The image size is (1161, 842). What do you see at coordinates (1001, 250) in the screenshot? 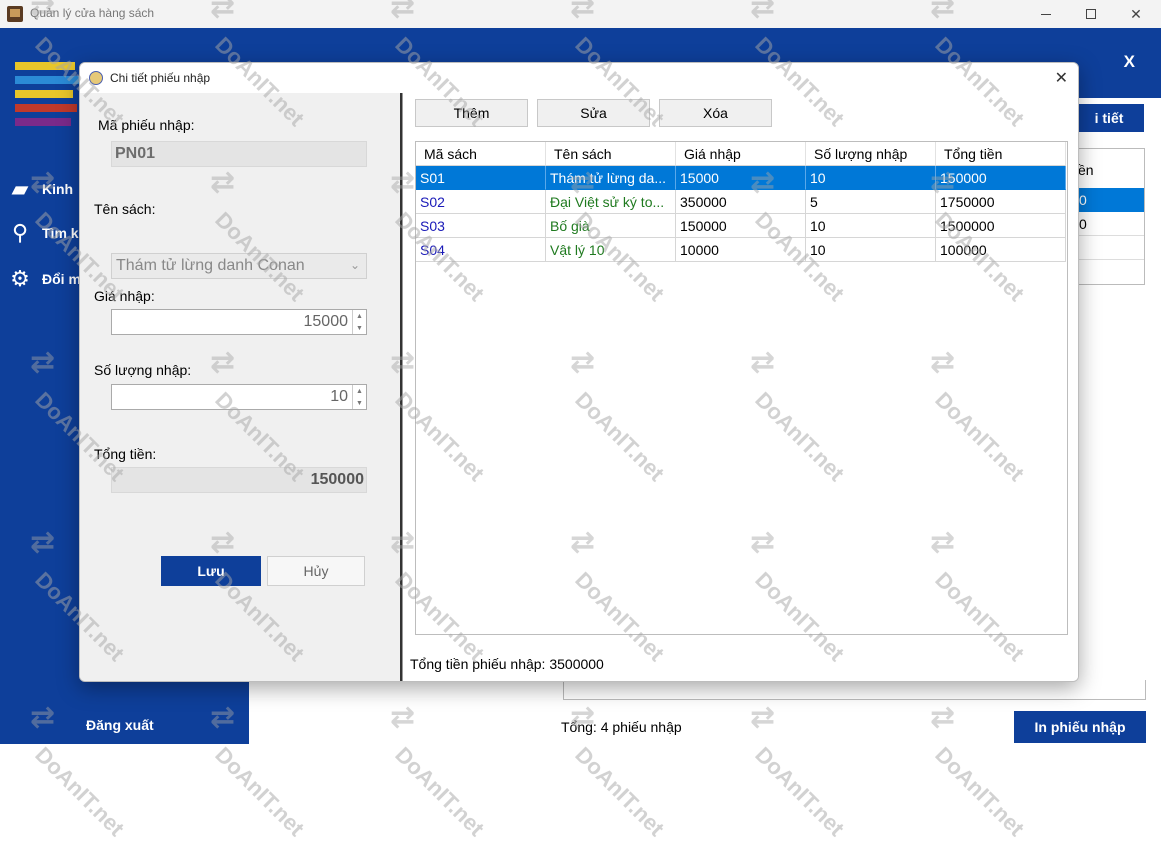
I see `cell-total: 100000` at bounding box center [1001, 250].